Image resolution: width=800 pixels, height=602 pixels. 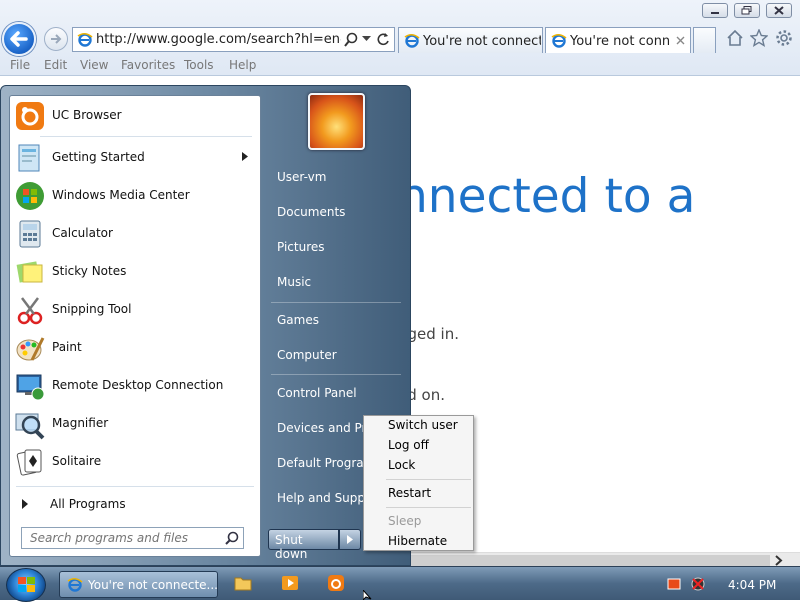 I want to click on windows-logo-icon, so click(x=26, y=584).